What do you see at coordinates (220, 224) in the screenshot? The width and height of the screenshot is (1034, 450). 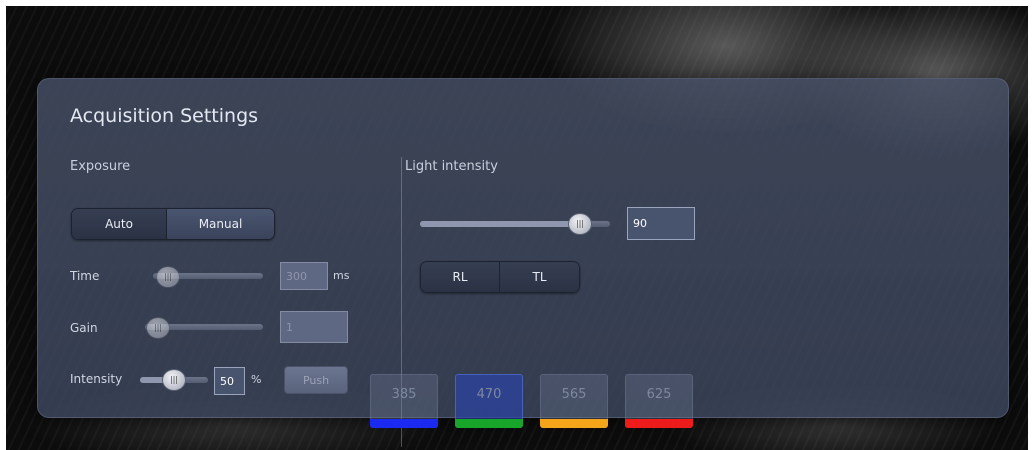 I see `manual-button: Manual` at bounding box center [220, 224].